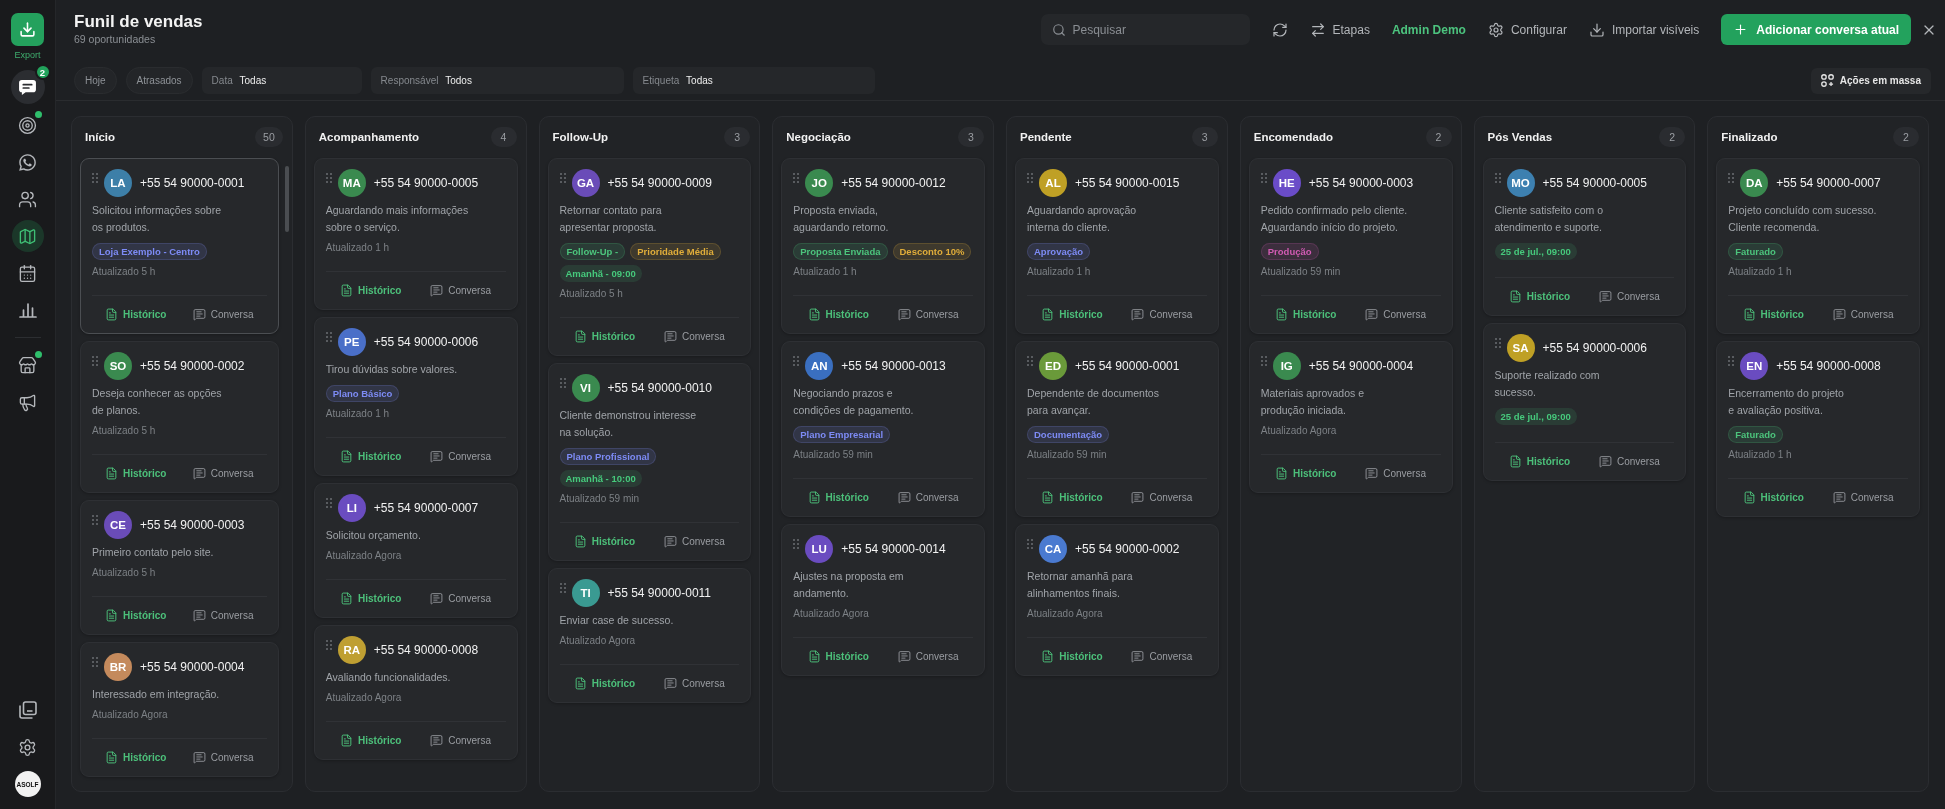 Image resolution: width=1945 pixels, height=809 pixels. Describe the element at coordinates (649, 462) in the screenshot. I see `lead-card: VI +55 54 90000-0010 Cliente demonstrou interesse na solução. Plano Profissional Amanhã - 10:00 Atualizado 59 min Histórico Conversa` at that location.